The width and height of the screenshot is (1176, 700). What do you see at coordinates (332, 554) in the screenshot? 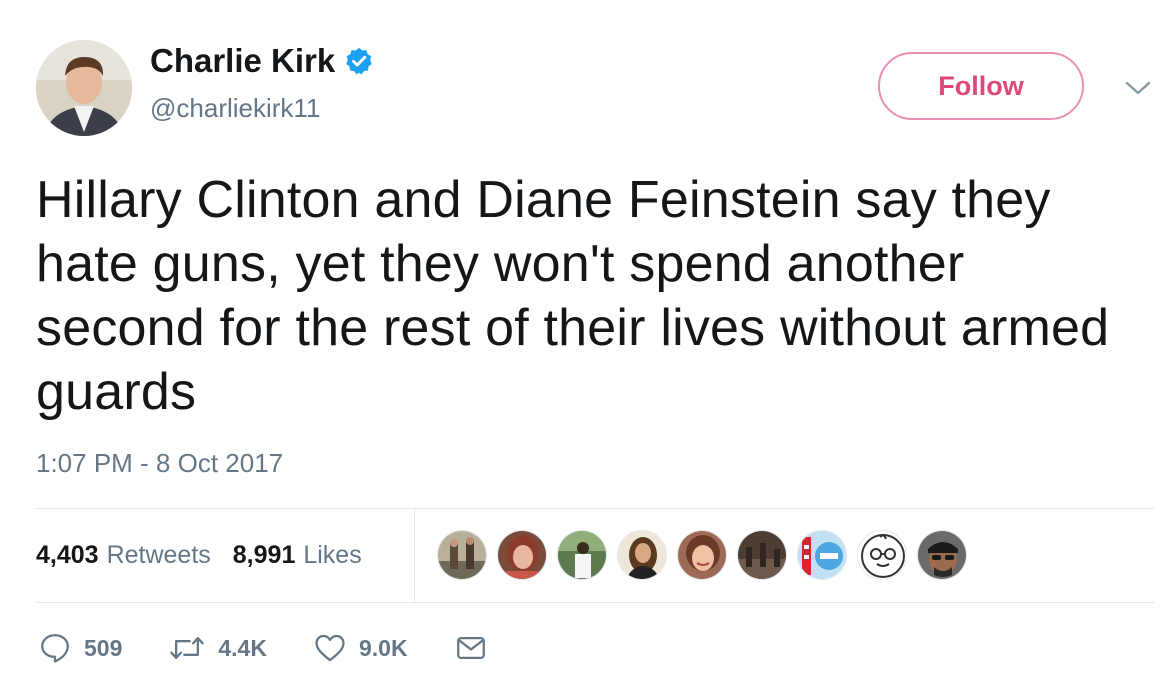
I see `likes-stat-label: Likes` at bounding box center [332, 554].